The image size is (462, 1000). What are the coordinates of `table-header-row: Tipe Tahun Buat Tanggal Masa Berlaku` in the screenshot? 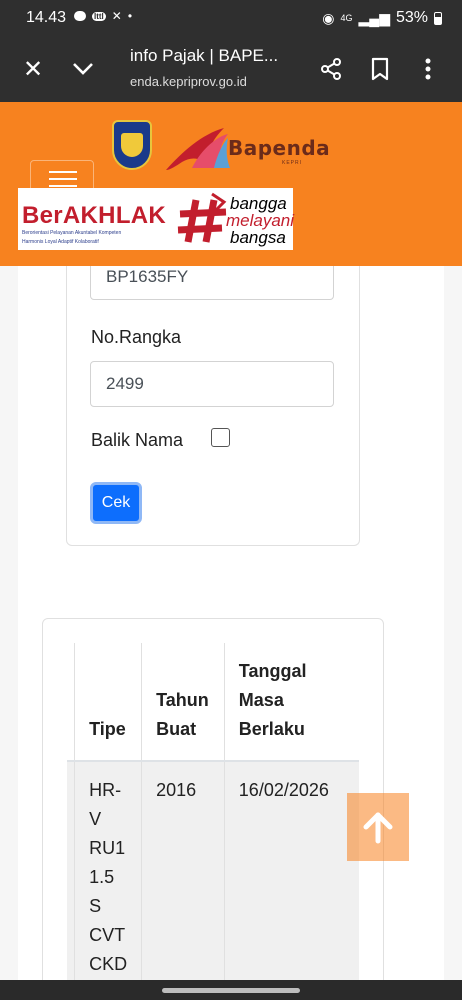 It's located at (213, 702).